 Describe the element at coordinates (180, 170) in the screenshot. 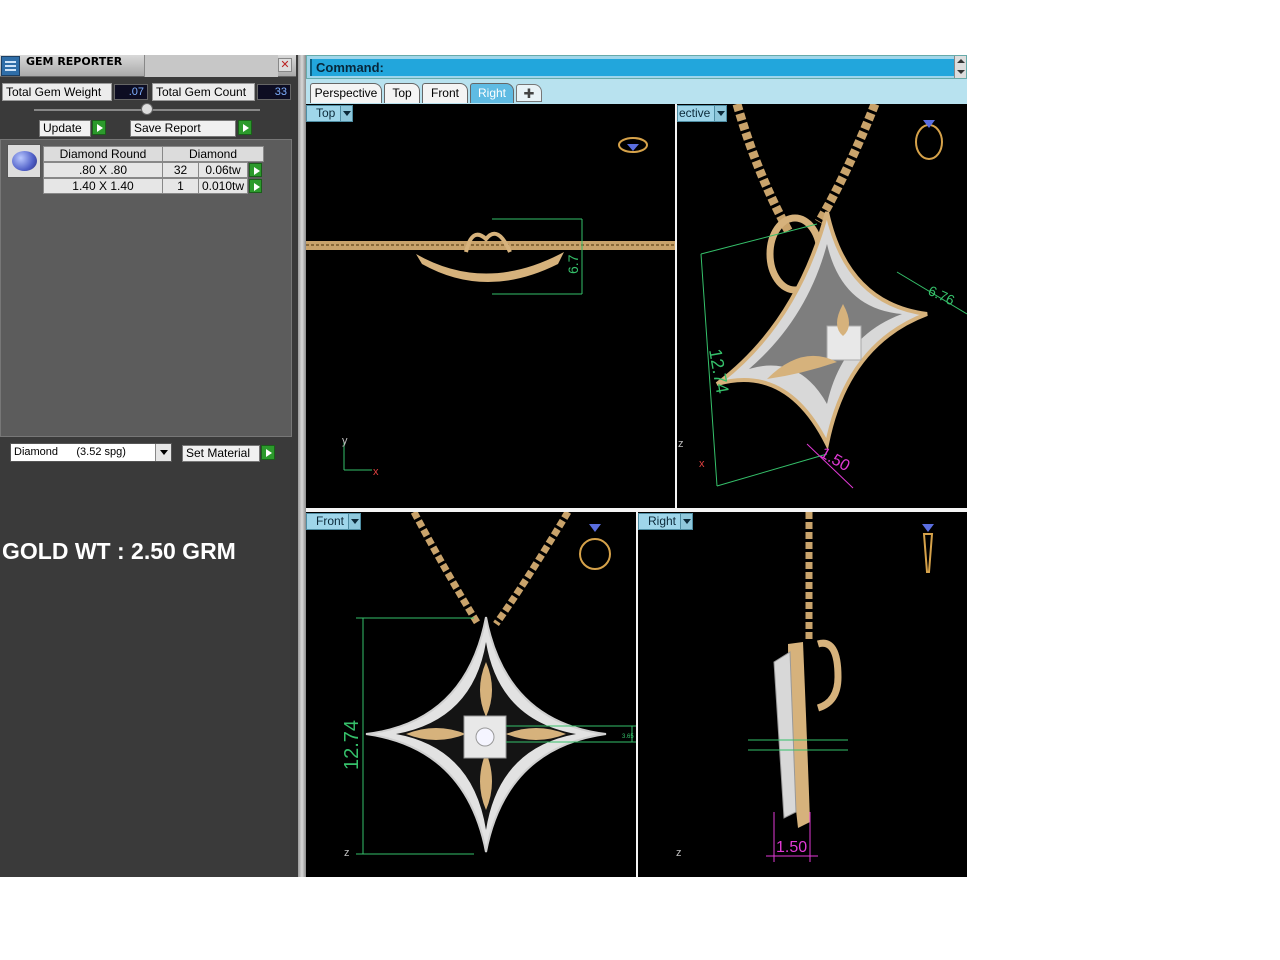

I see `table-row-count: 32` at that location.